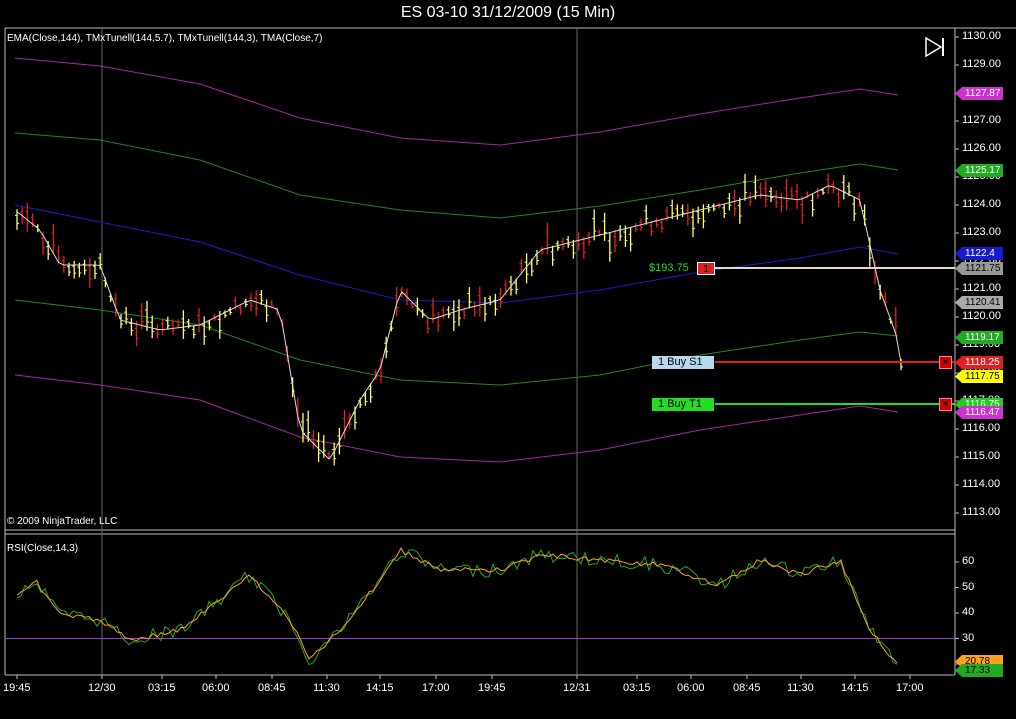 The height and width of the screenshot is (719, 1016). What do you see at coordinates (935, 47) in the screenshot?
I see `skip-forward-icon` at bounding box center [935, 47].